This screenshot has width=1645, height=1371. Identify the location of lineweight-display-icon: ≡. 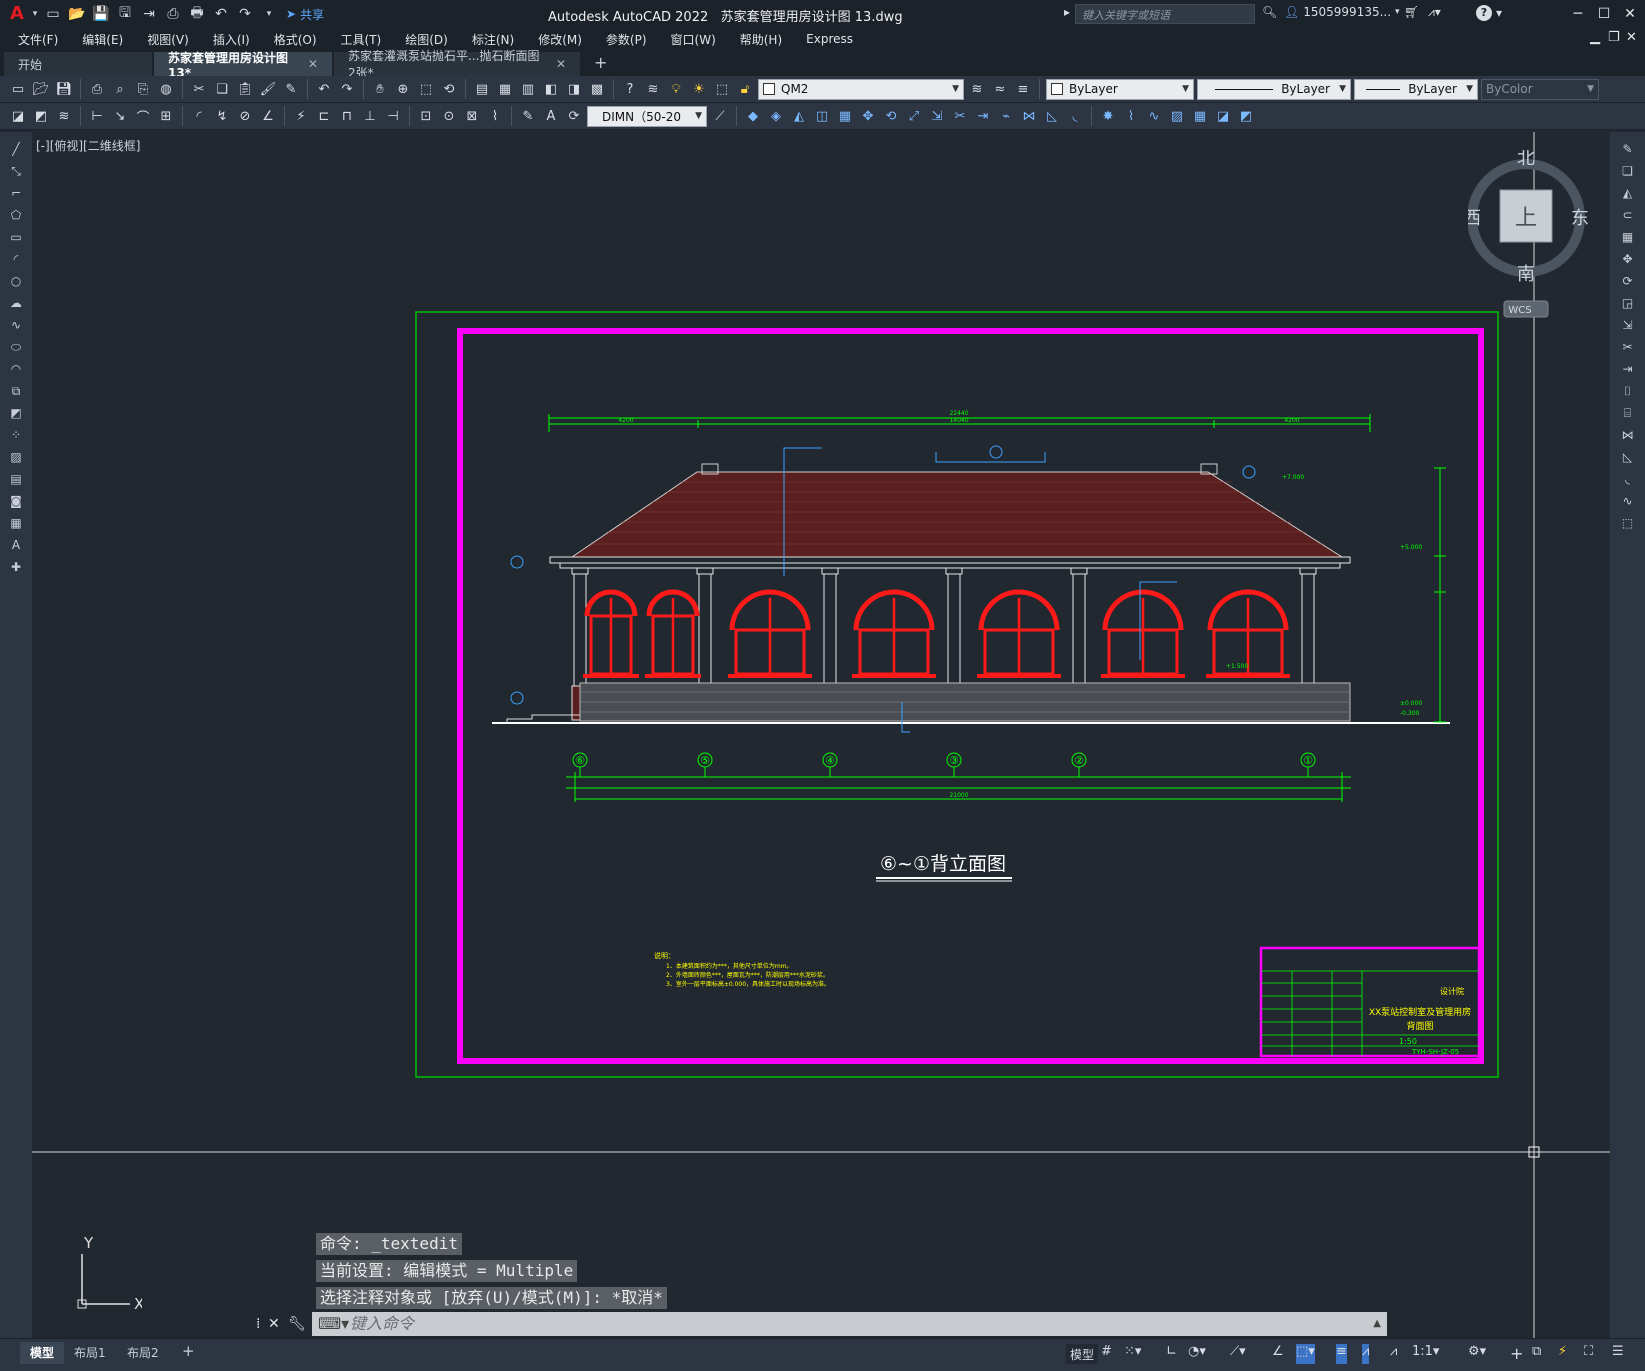
(1341, 1354).